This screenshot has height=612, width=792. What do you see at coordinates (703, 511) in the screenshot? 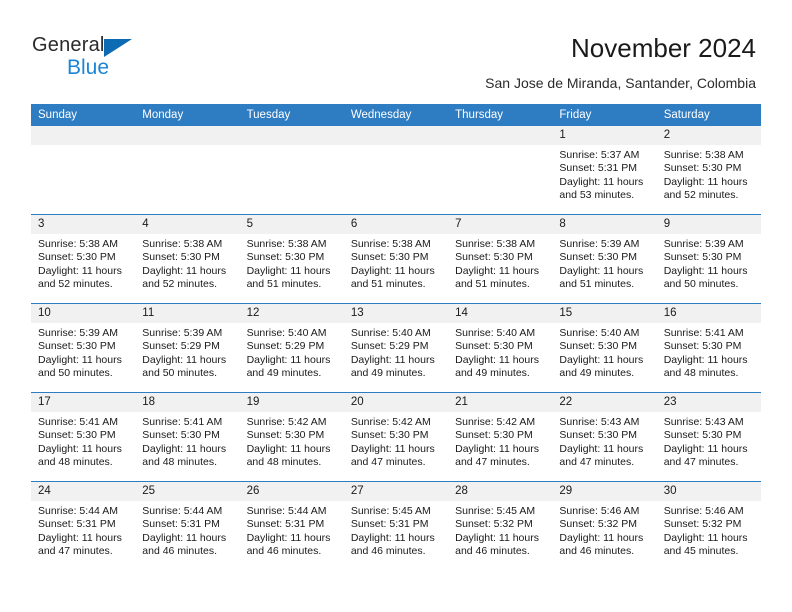
I see `sunrise-text: Sunrise: 5:46 AM` at bounding box center [703, 511].